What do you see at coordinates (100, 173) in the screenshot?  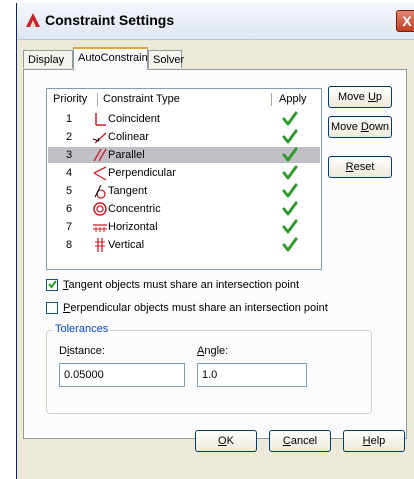 I see `perpendicular-icon` at bounding box center [100, 173].